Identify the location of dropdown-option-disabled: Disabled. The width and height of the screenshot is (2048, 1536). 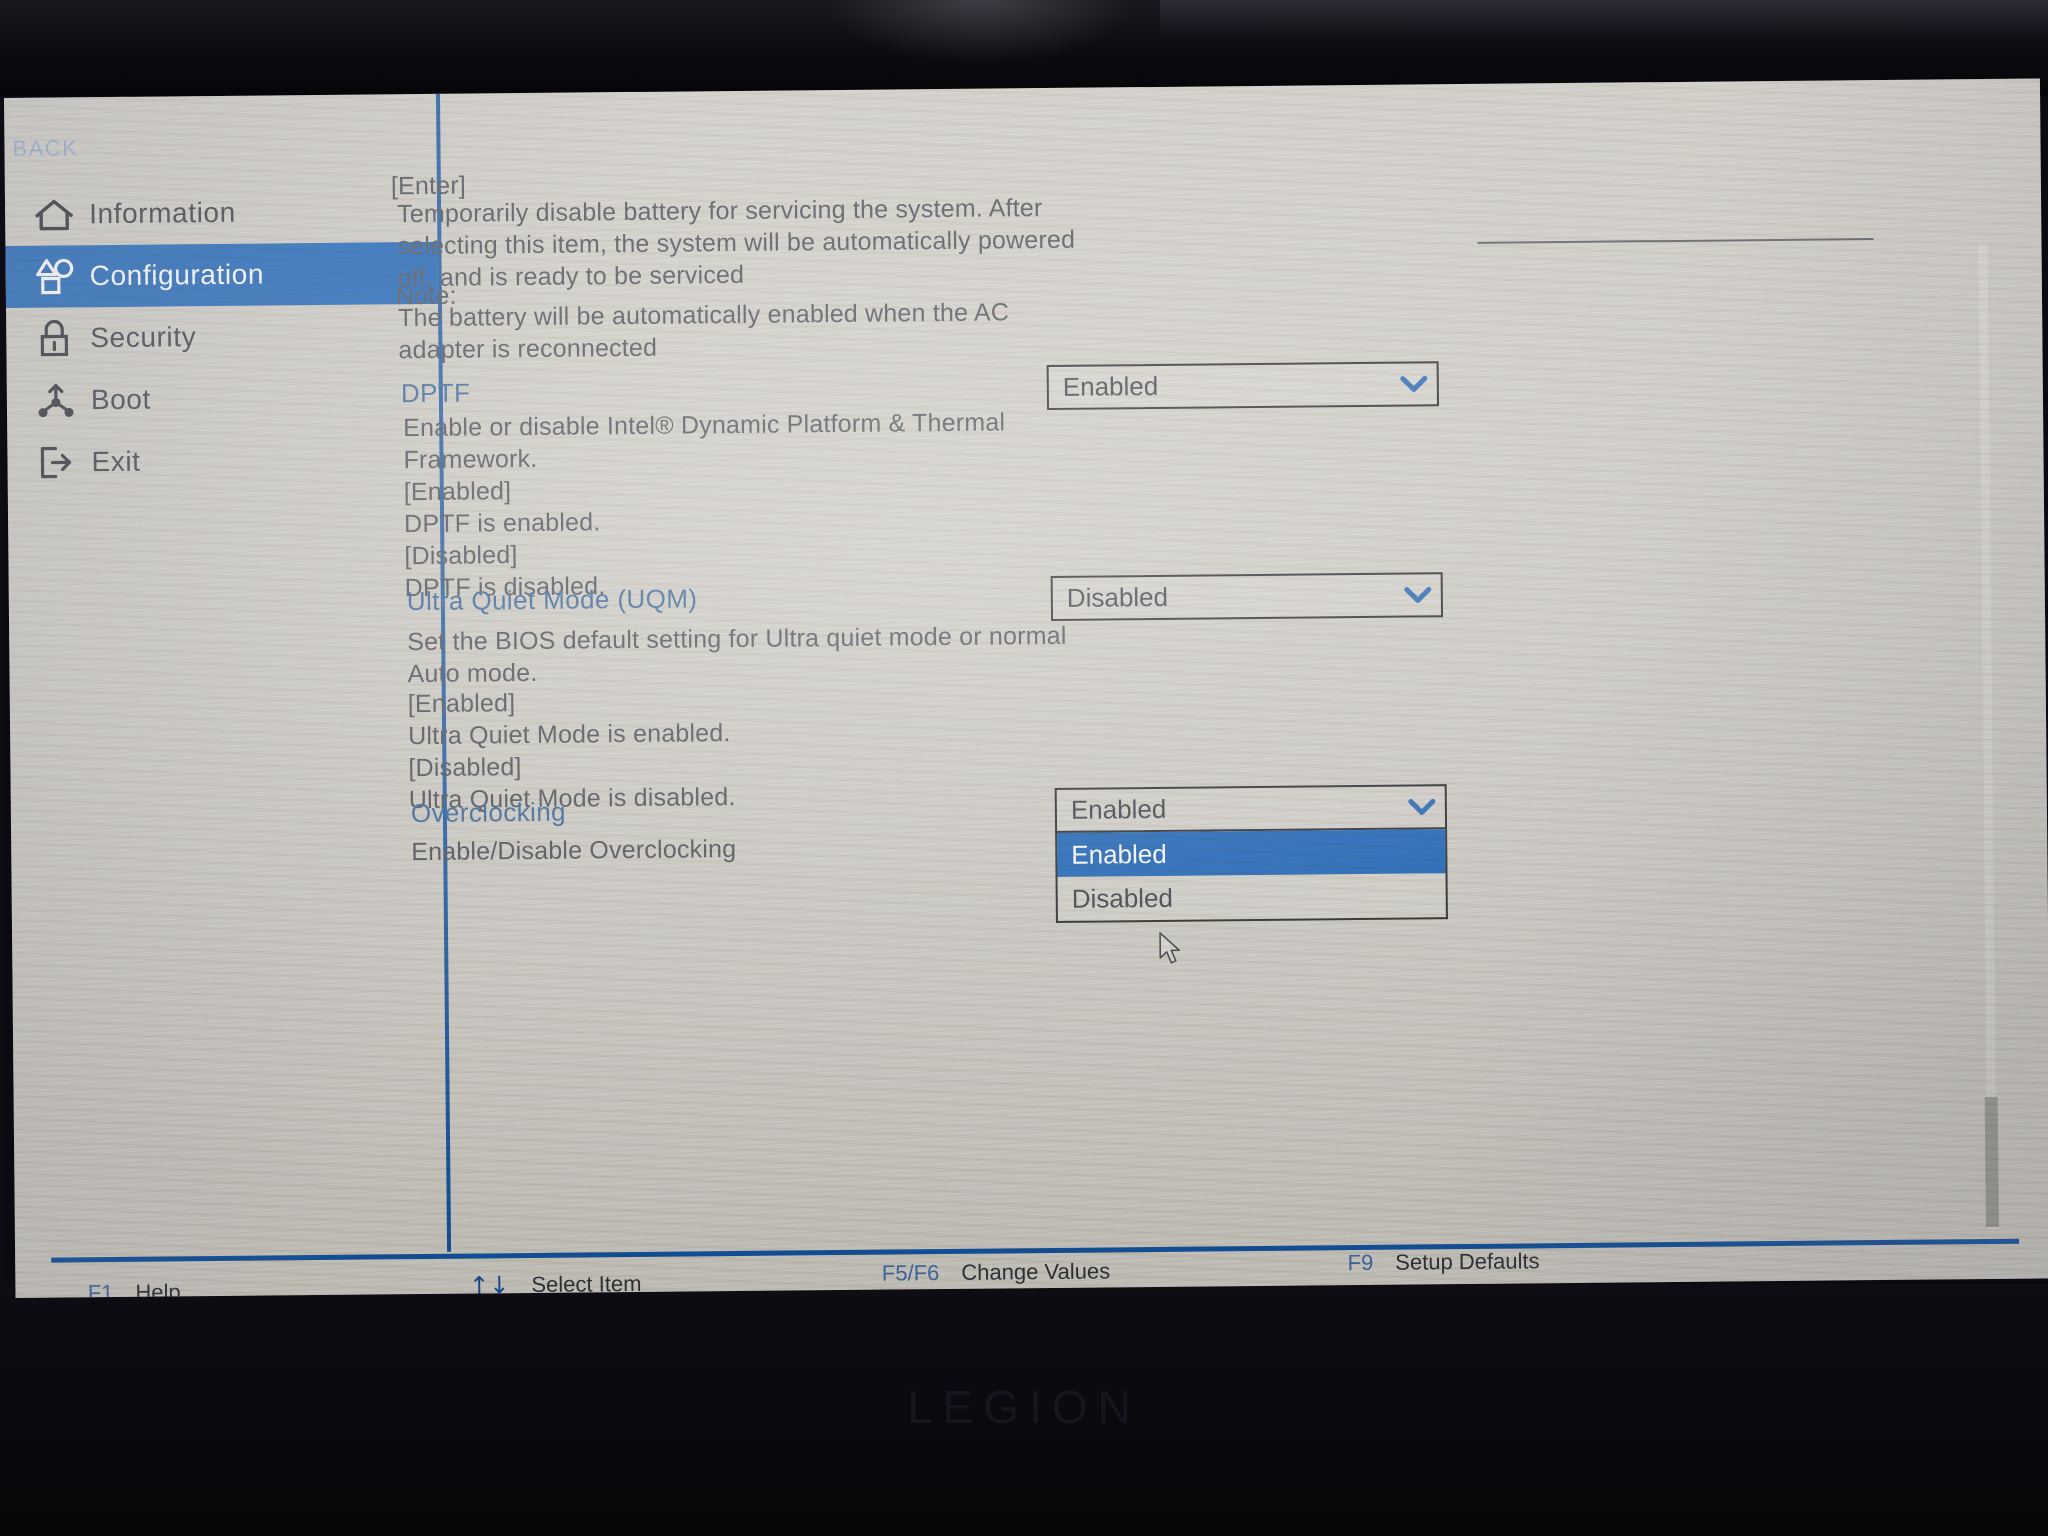
(1252, 897).